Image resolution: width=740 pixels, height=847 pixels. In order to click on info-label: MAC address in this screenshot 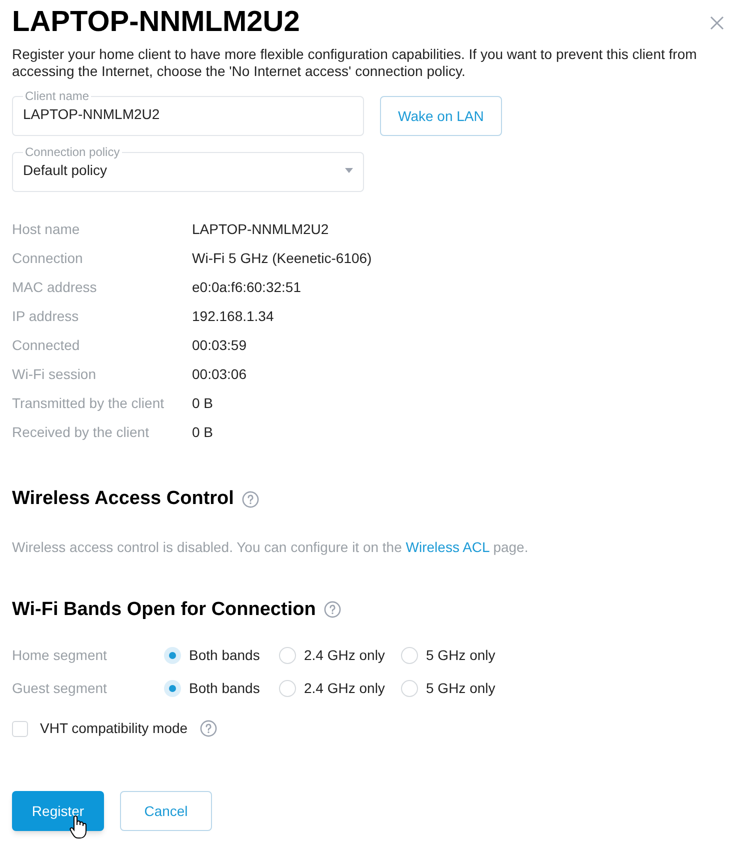, I will do `click(55, 287)`.